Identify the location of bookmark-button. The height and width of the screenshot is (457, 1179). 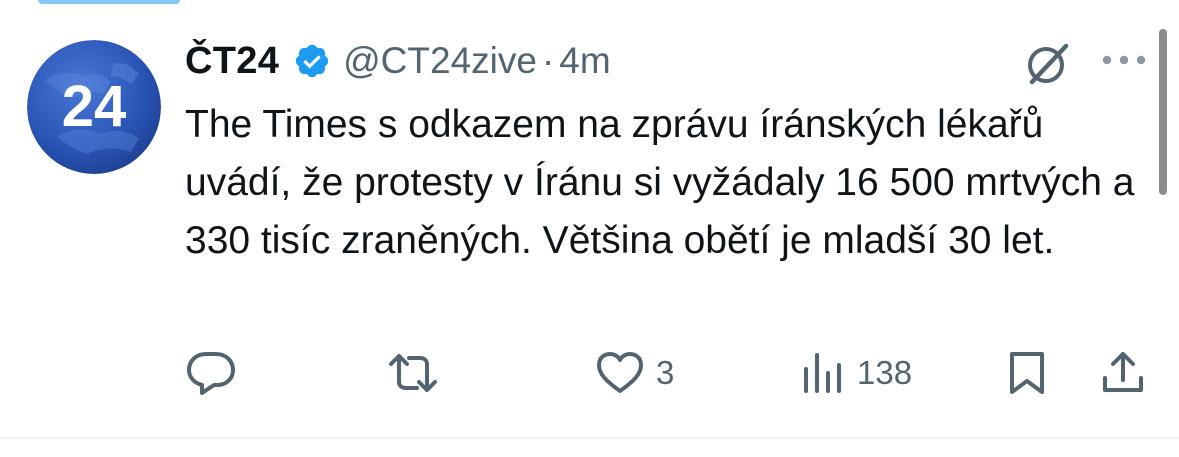
(1027, 373).